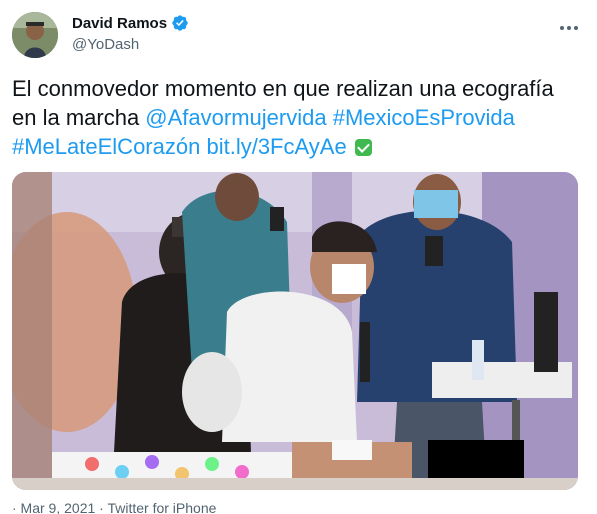  Describe the element at coordinates (130, 44) in the screenshot. I see `author-handle: @YoDash` at that location.